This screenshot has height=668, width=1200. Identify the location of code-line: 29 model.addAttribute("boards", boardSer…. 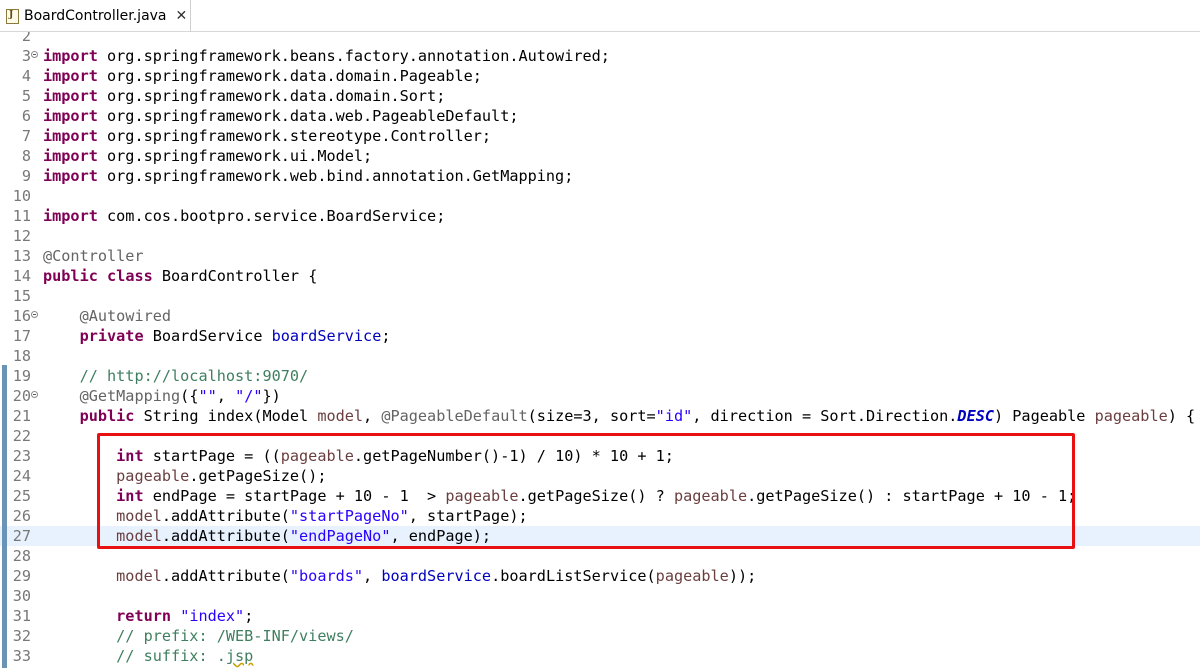
(600, 576).